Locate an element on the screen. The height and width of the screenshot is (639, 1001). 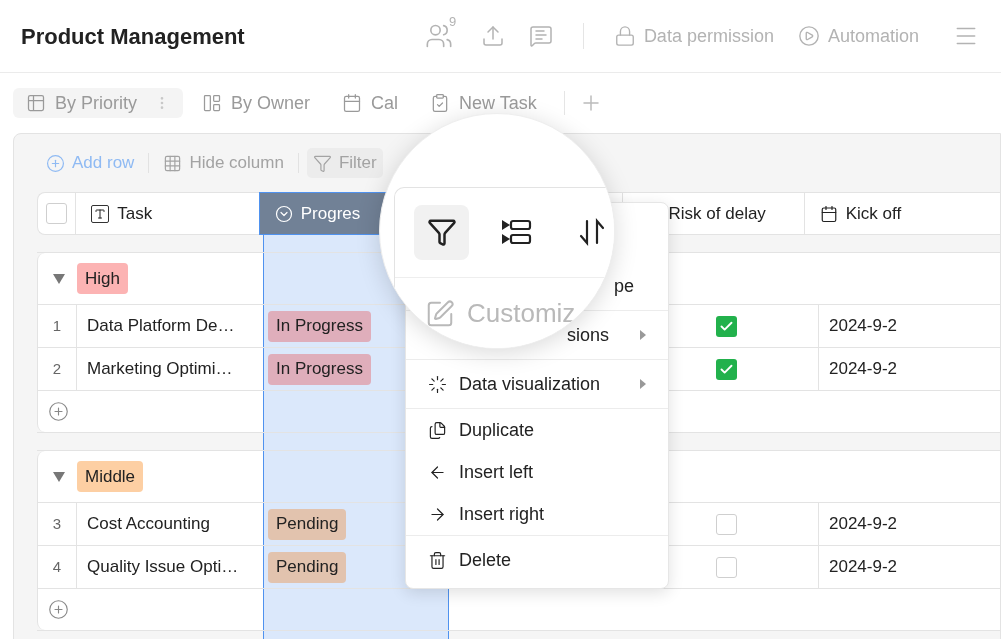
sort-icon is located at coordinates (591, 232).